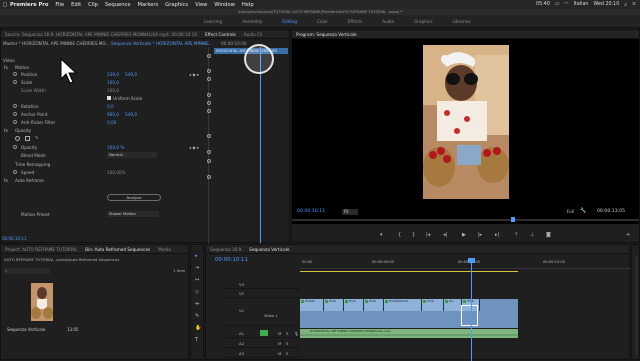 The width and height of the screenshot is (640, 361). Describe the element at coordinates (241, 310) in the screenshot. I see `track-label: V1` at that location.